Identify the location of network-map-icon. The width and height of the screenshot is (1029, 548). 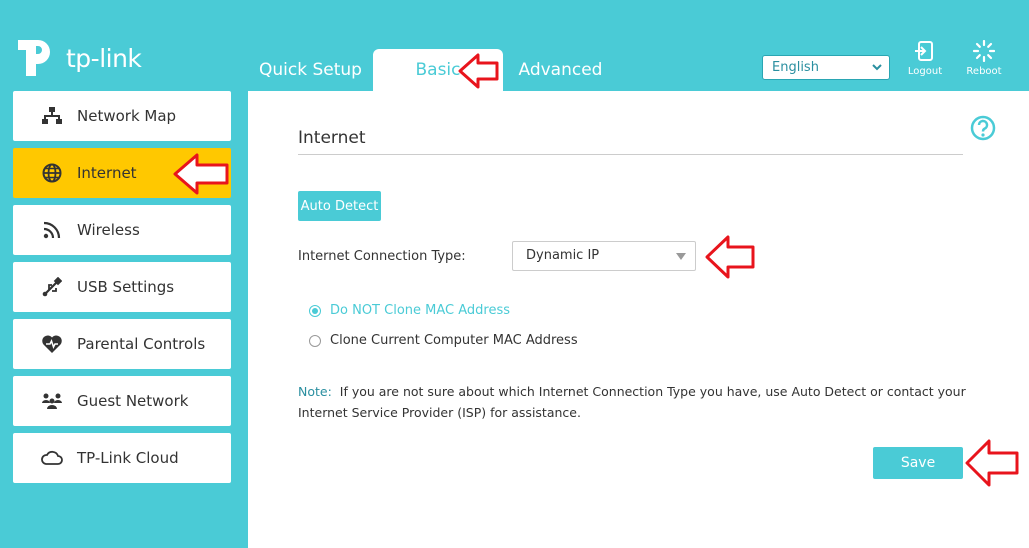
(52, 116).